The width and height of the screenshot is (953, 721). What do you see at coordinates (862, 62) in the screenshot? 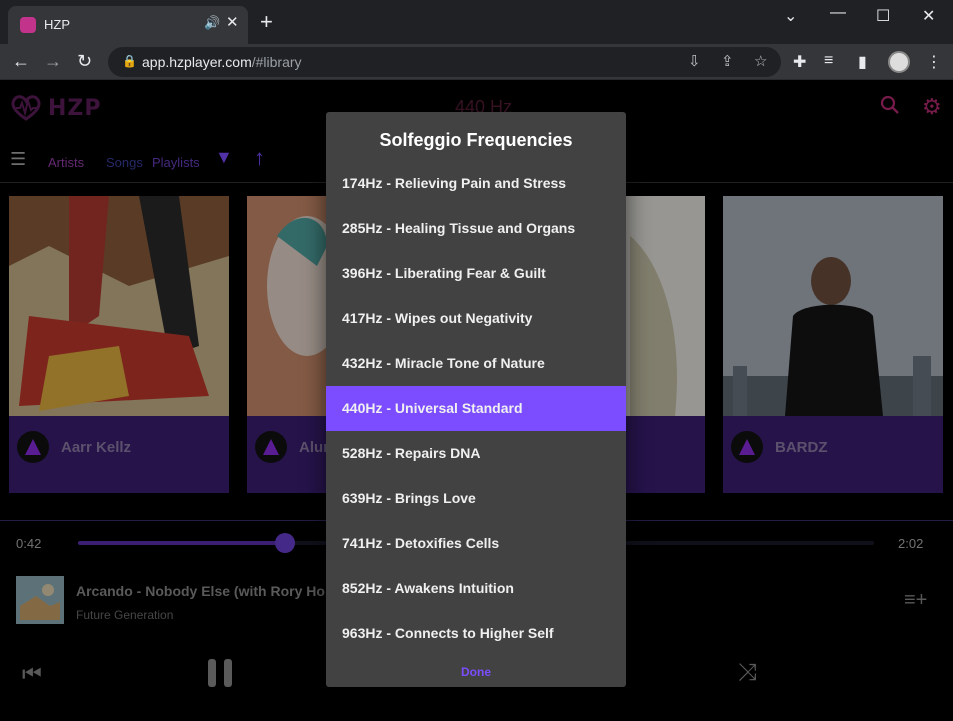
I see `side-panel-icon: ▮` at bounding box center [862, 62].